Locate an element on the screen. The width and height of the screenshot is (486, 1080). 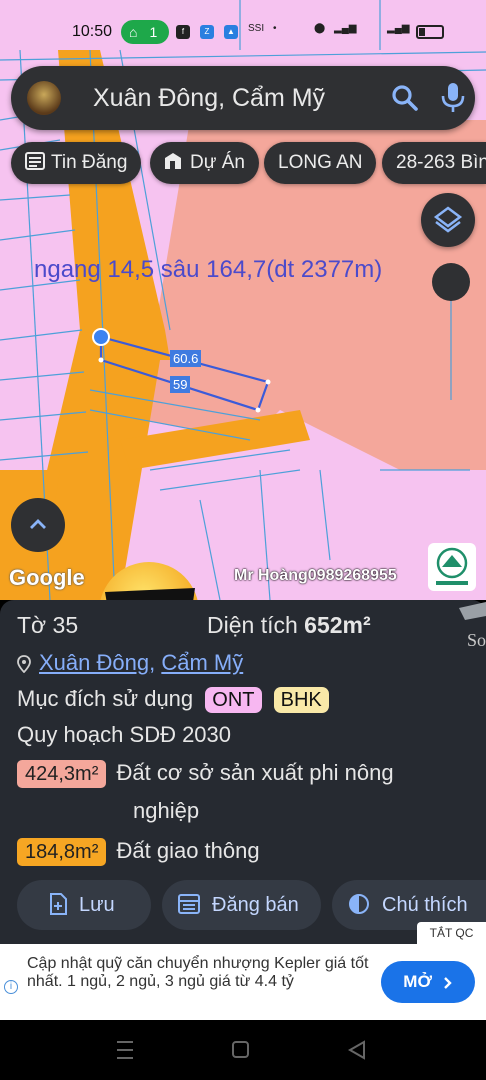
save-button: Lưu is located at coordinates (84, 905).